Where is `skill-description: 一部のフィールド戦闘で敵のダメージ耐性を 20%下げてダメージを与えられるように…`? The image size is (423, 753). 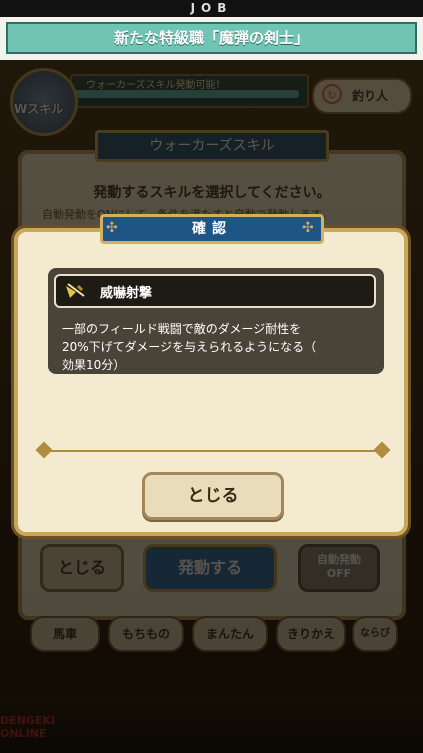 skill-description: 一部のフィールド戦闘で敵のダメージ耐性を 20%下げてダメージを与えられるように… is located at coordinates (217, 347).